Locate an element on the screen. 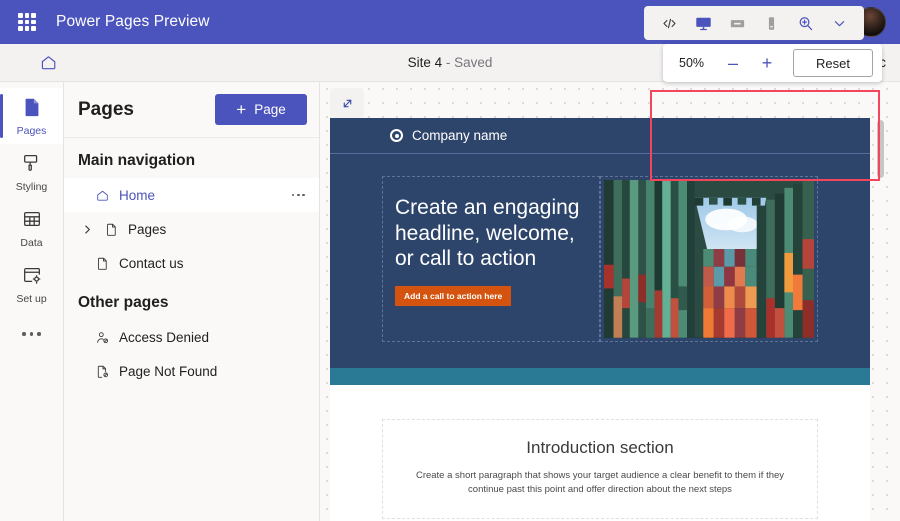  zoom-decrease-button: – is located at coordinates (733, 63).